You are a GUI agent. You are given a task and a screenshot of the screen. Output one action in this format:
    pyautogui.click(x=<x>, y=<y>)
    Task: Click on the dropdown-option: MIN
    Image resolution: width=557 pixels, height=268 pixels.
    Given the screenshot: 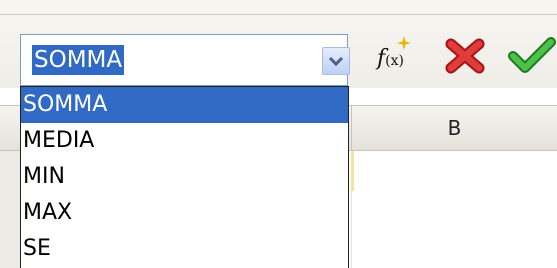 What is the action you would take?
    pyautogui.click(x=184, y=177)
    